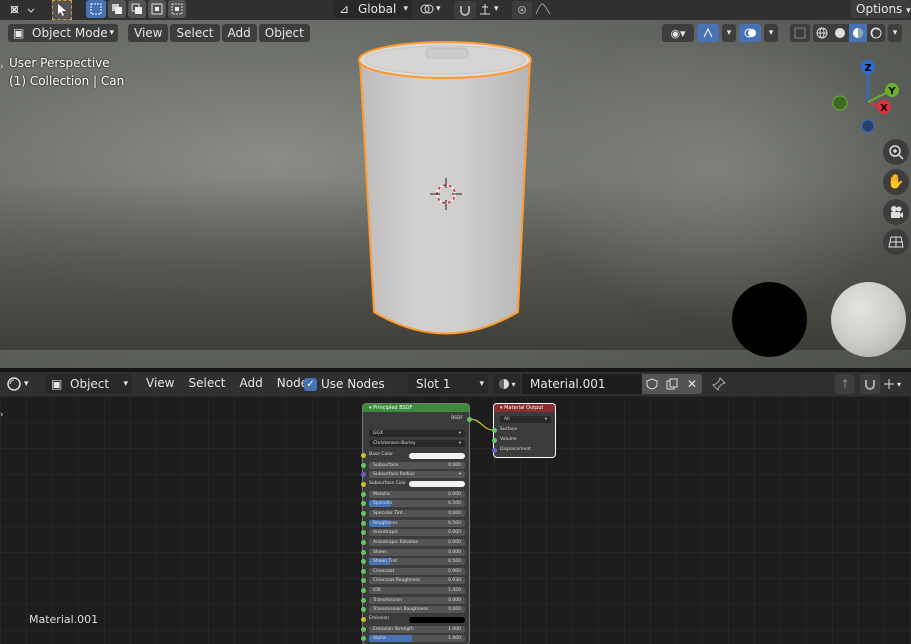  I want to click on parent-node-tree-button: ↑, so click(845, 384).